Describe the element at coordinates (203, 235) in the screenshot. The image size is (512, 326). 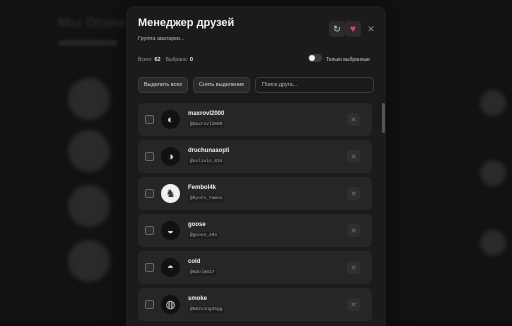
I see `friend-handle: @goose_404` at that location.